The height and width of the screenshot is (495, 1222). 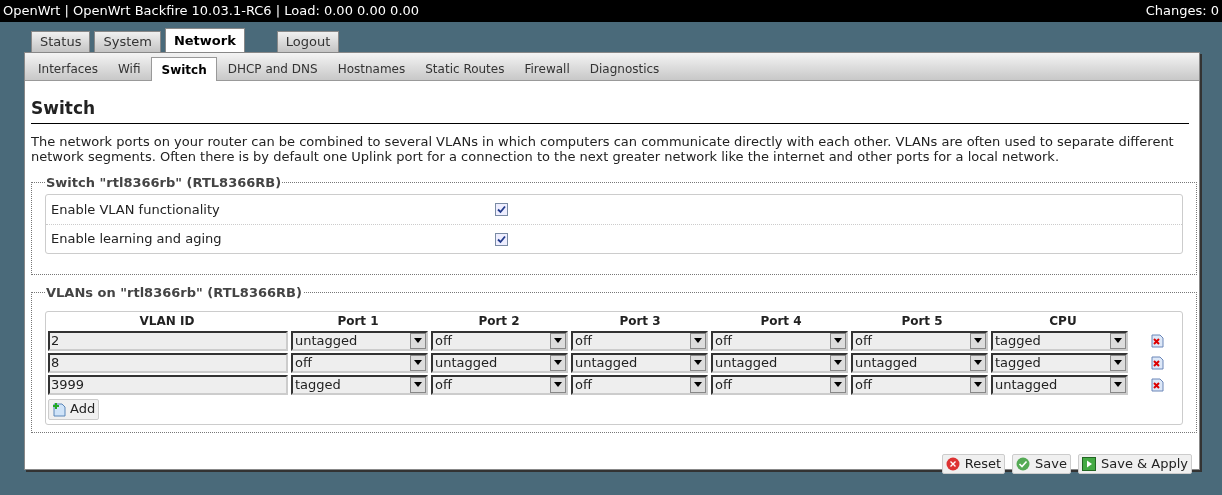 What do you see at coordinates (1023, 463) in the screenshot?
I see `check-icon` at bounding box center [1023, 463].